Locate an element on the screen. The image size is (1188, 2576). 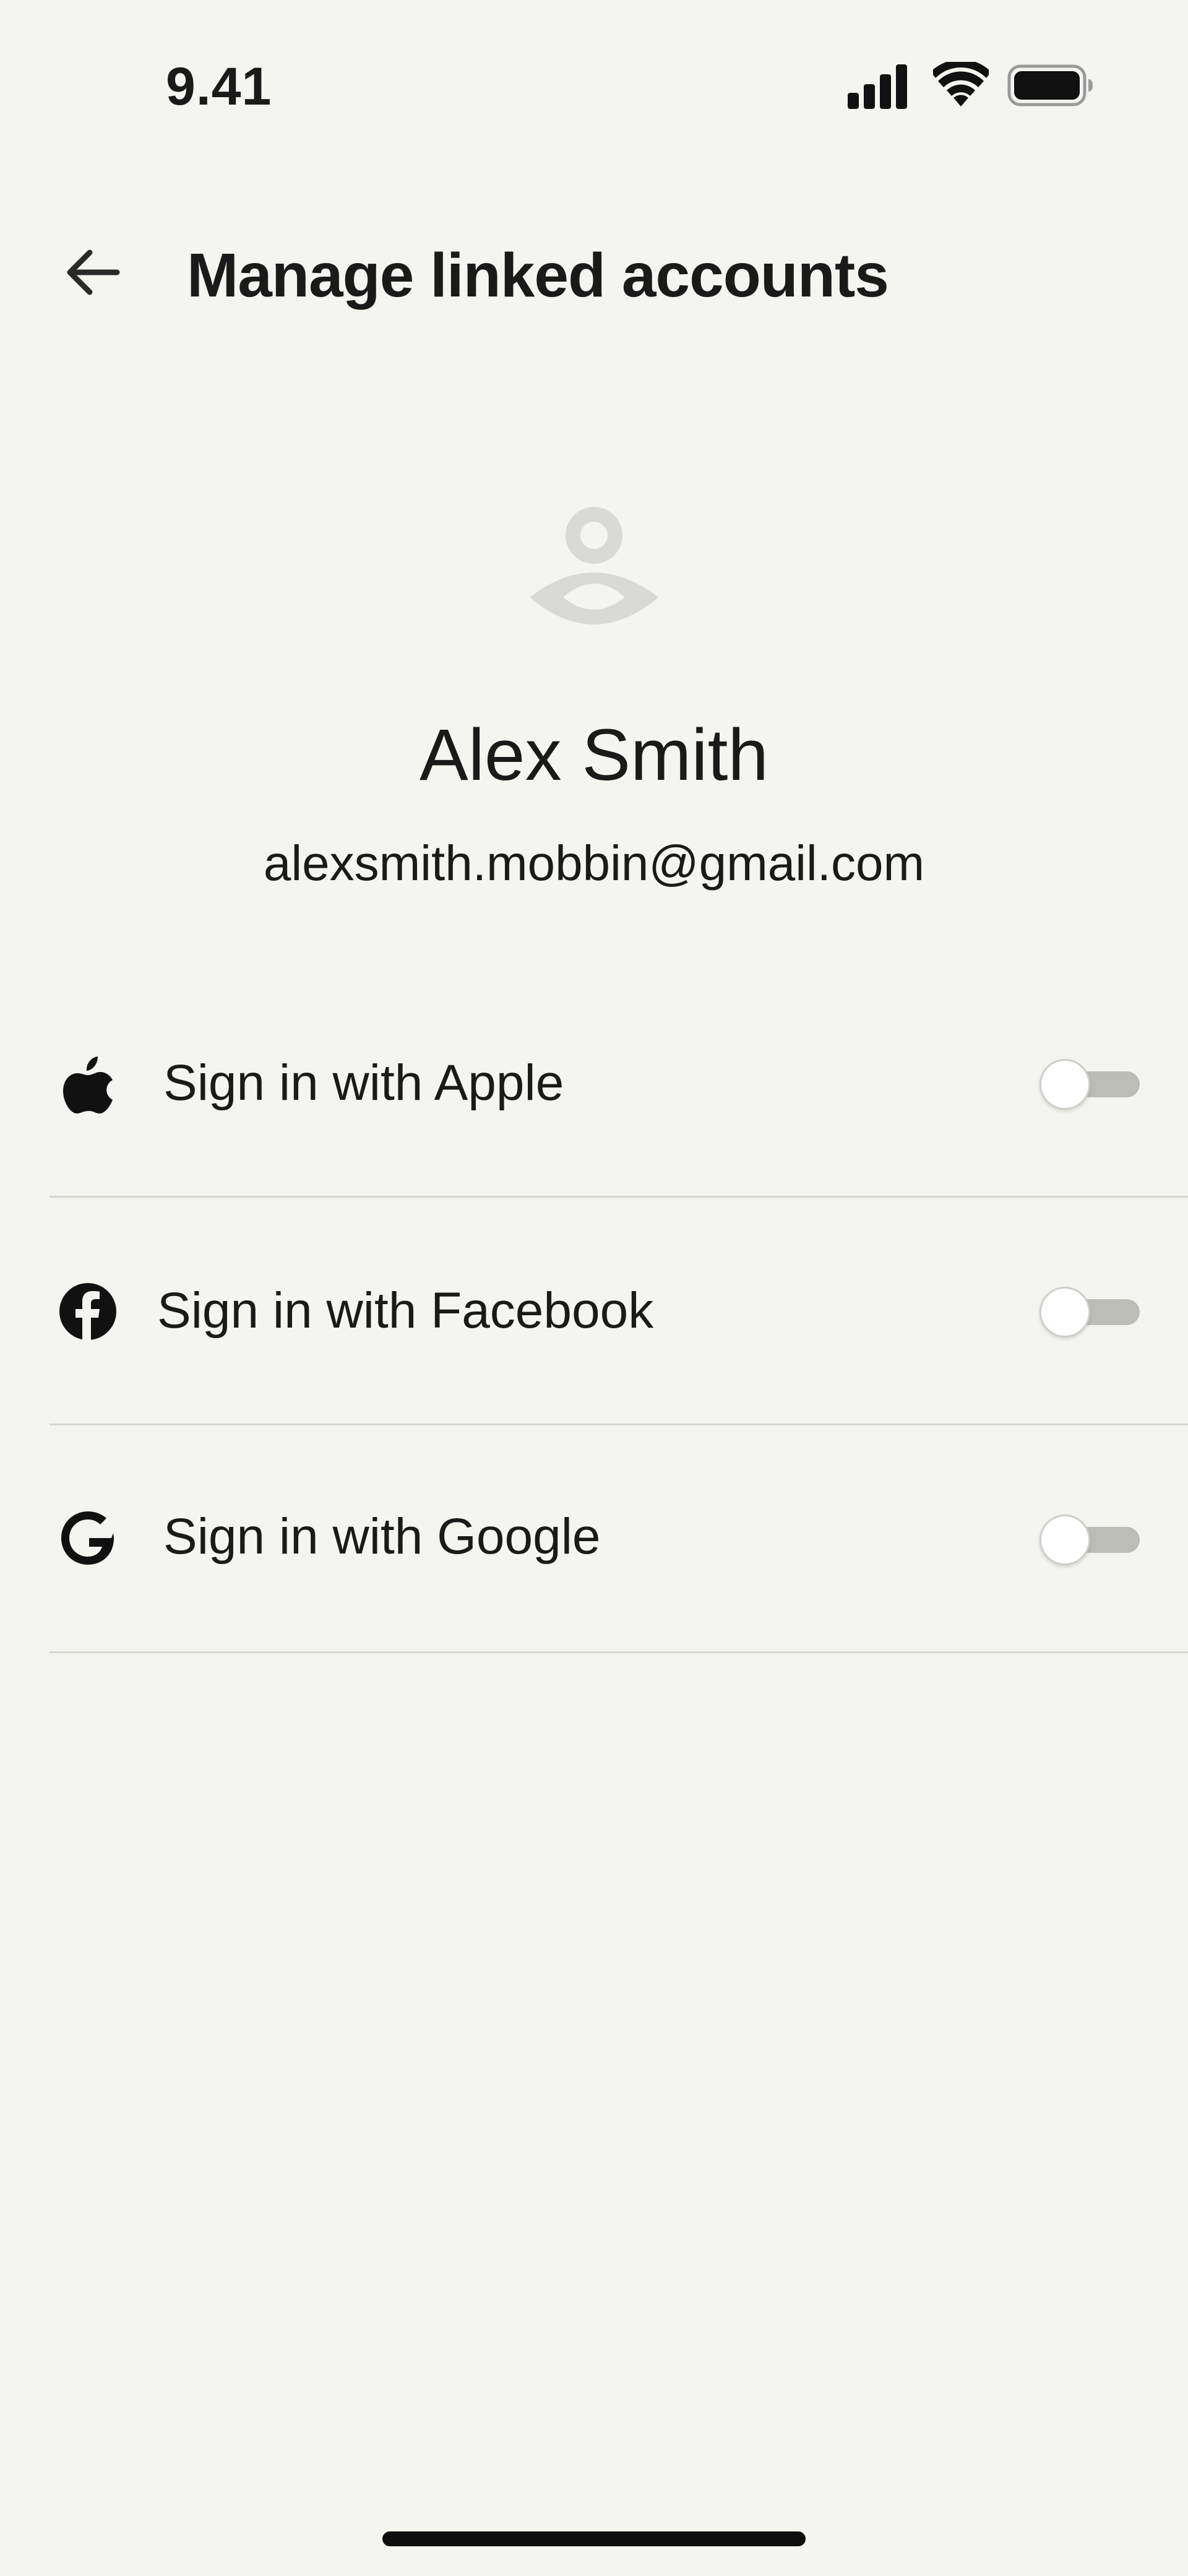
signal-icon is located at coordinates (878, 86).